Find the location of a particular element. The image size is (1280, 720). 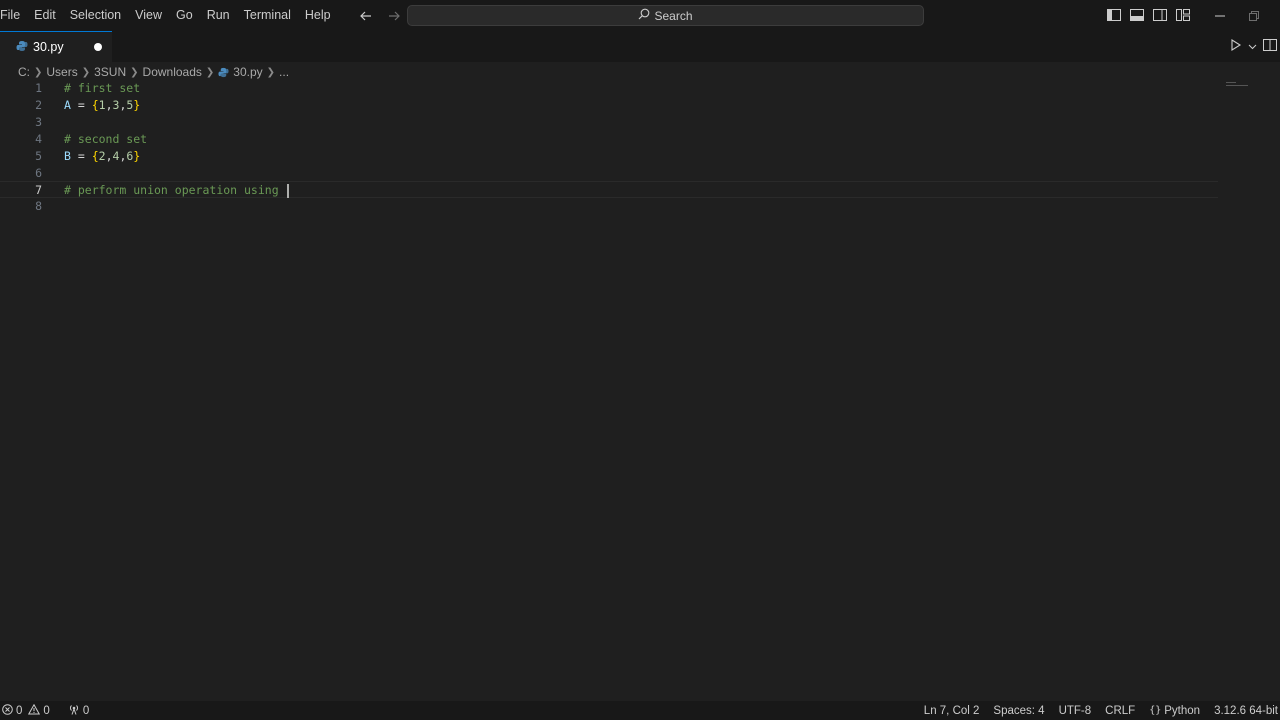

back-arrow-icon is located at coordinates (366, 16).